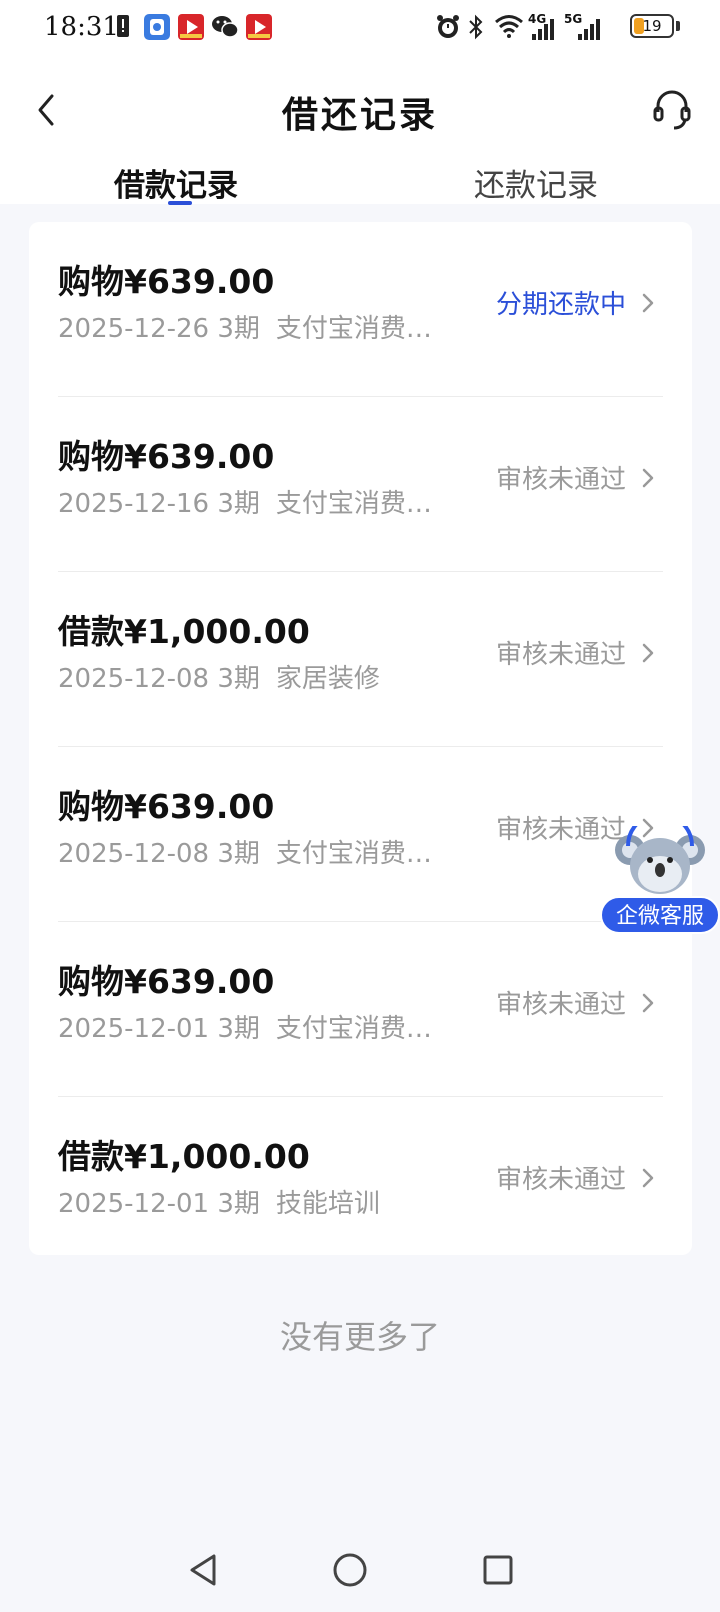 Image resolution: width=720 pixels, height=1612 pixels. Describe the element at coordinates (157, 29) in the screenshot. I see `app-shield-icon` at that location.